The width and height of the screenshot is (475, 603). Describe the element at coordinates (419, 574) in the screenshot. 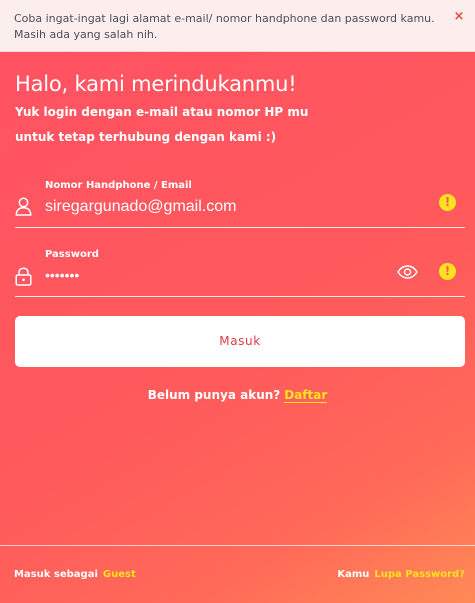

I see `forgot-password-link: Lupa Password?` at that location.